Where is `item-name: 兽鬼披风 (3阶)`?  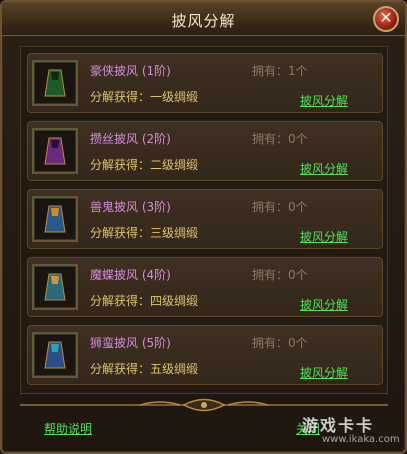
item-name: 兽鬼披风 (3阶) is located at coordinates (130, 207).